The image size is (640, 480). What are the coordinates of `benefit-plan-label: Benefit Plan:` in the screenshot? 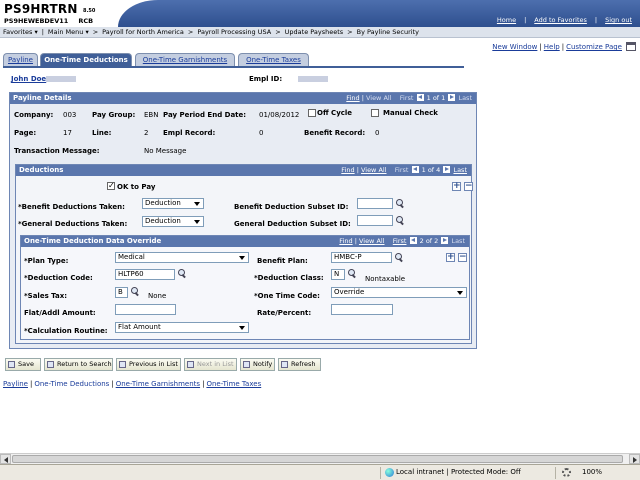 It's located at (282, 261).